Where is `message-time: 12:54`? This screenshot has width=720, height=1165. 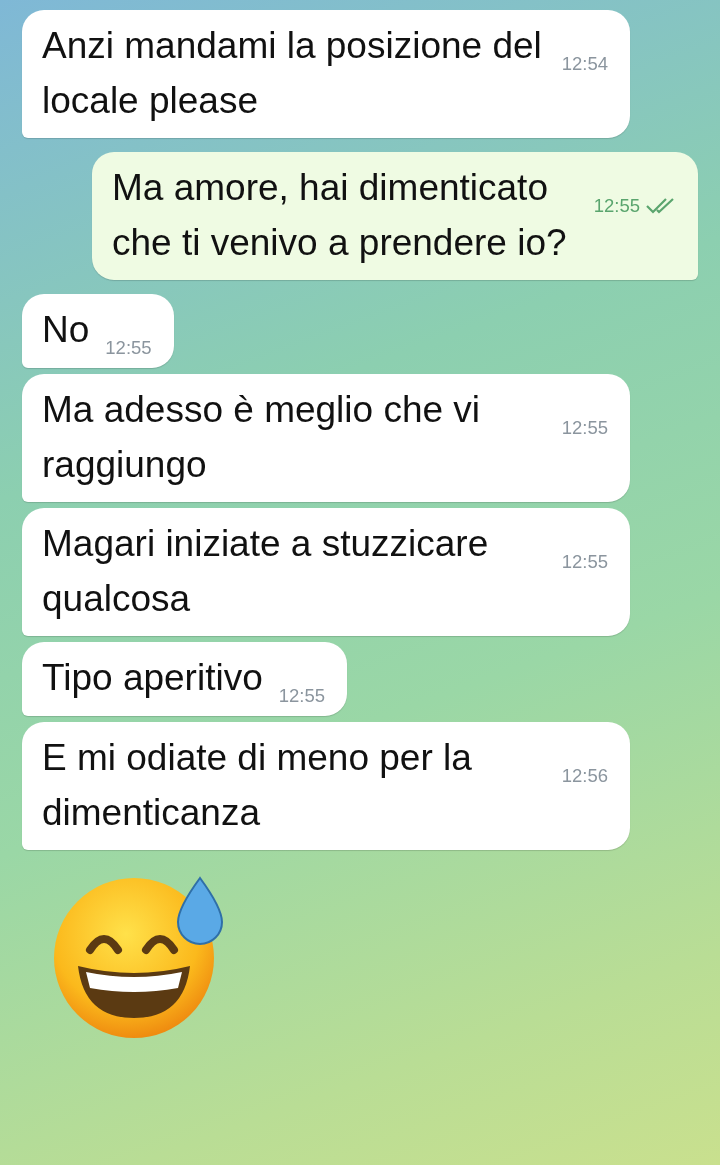
message-time: 12:54 is located at coordinates (584, 64).